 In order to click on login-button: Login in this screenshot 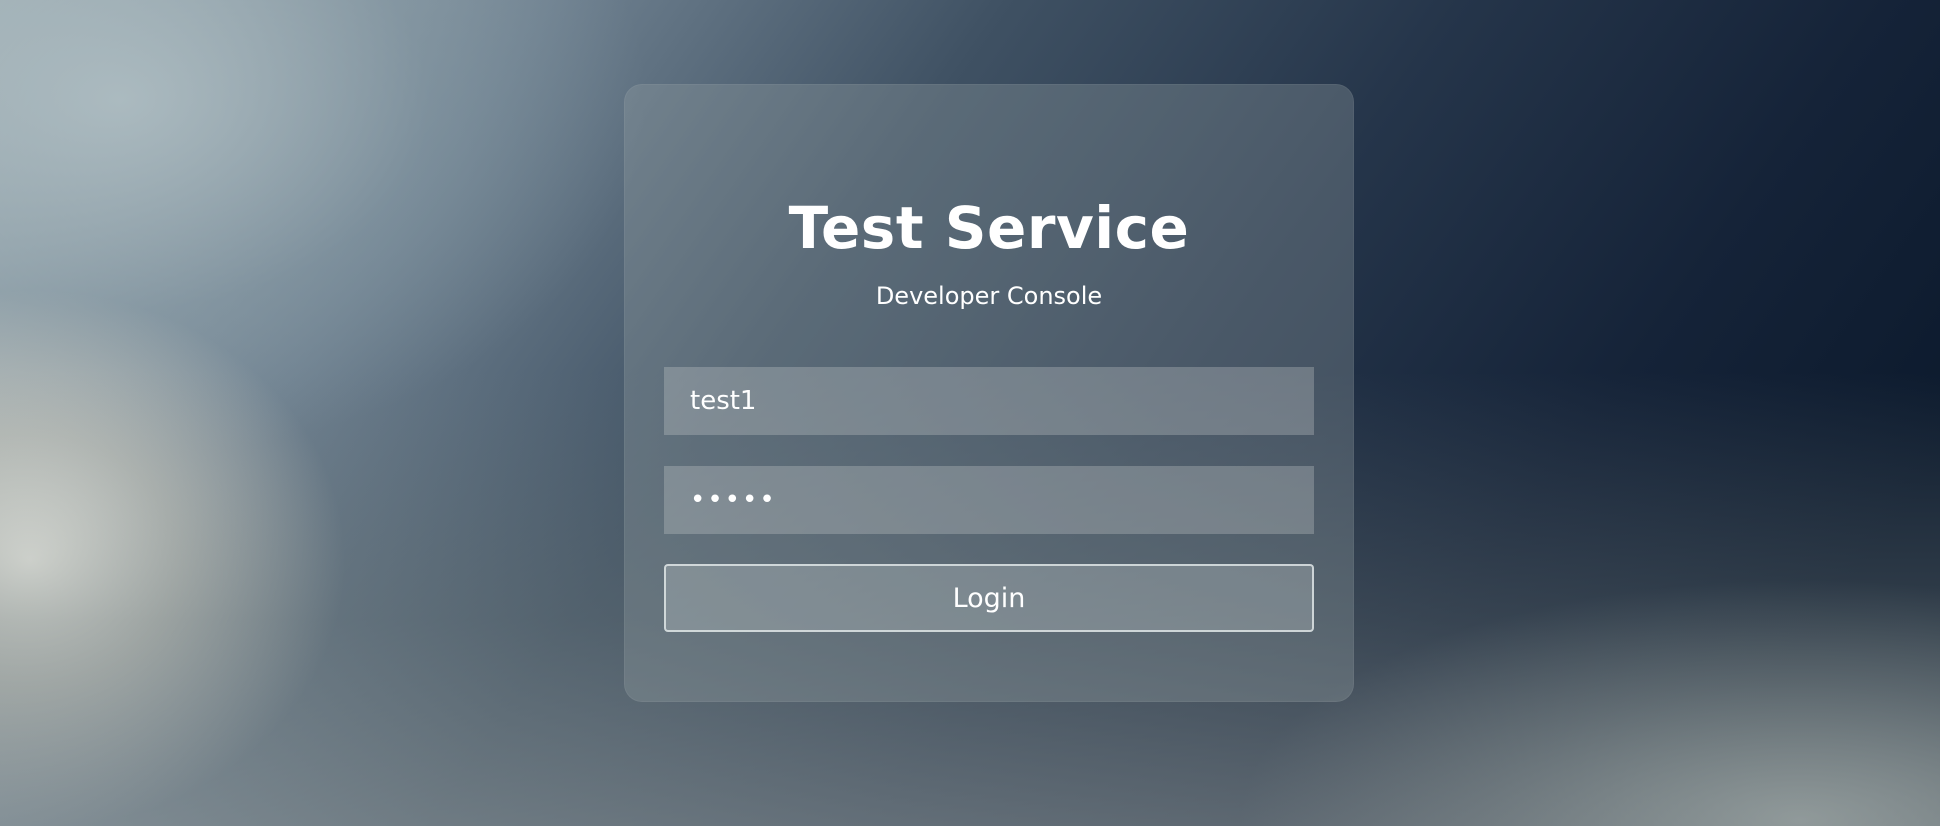, I will do `click(989, 598)`.